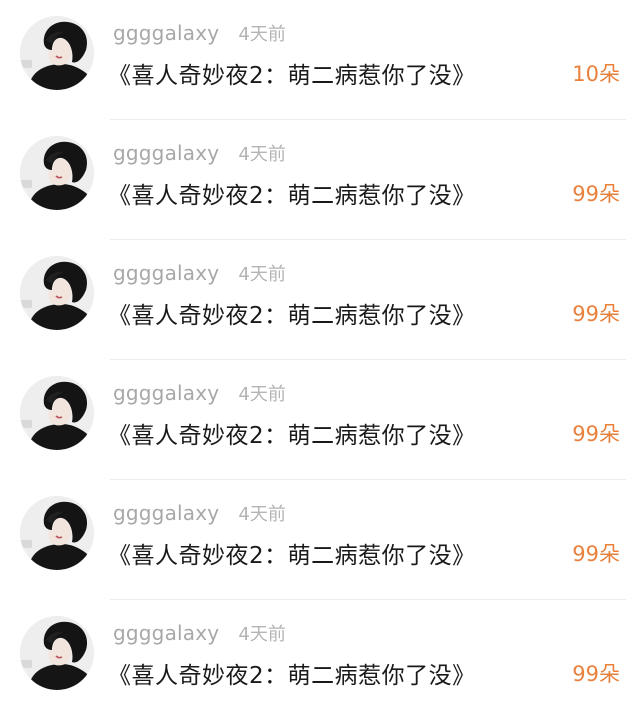 The image size is (640, 720). I want to click on flower-count: 10朵, so click(596, 74).